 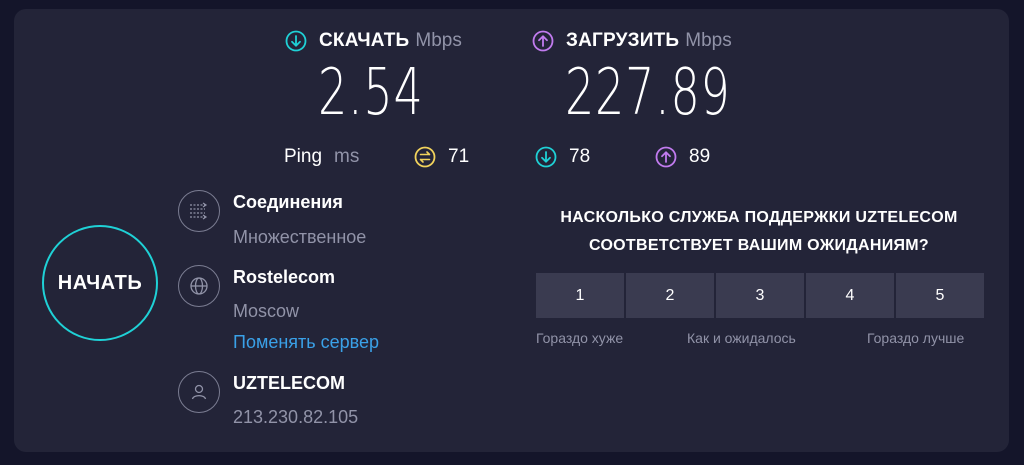 What do you see at coordinates (580, 295) in the screenshot?
I see `rating-option-1: 1` at bounding box center [580, 295].